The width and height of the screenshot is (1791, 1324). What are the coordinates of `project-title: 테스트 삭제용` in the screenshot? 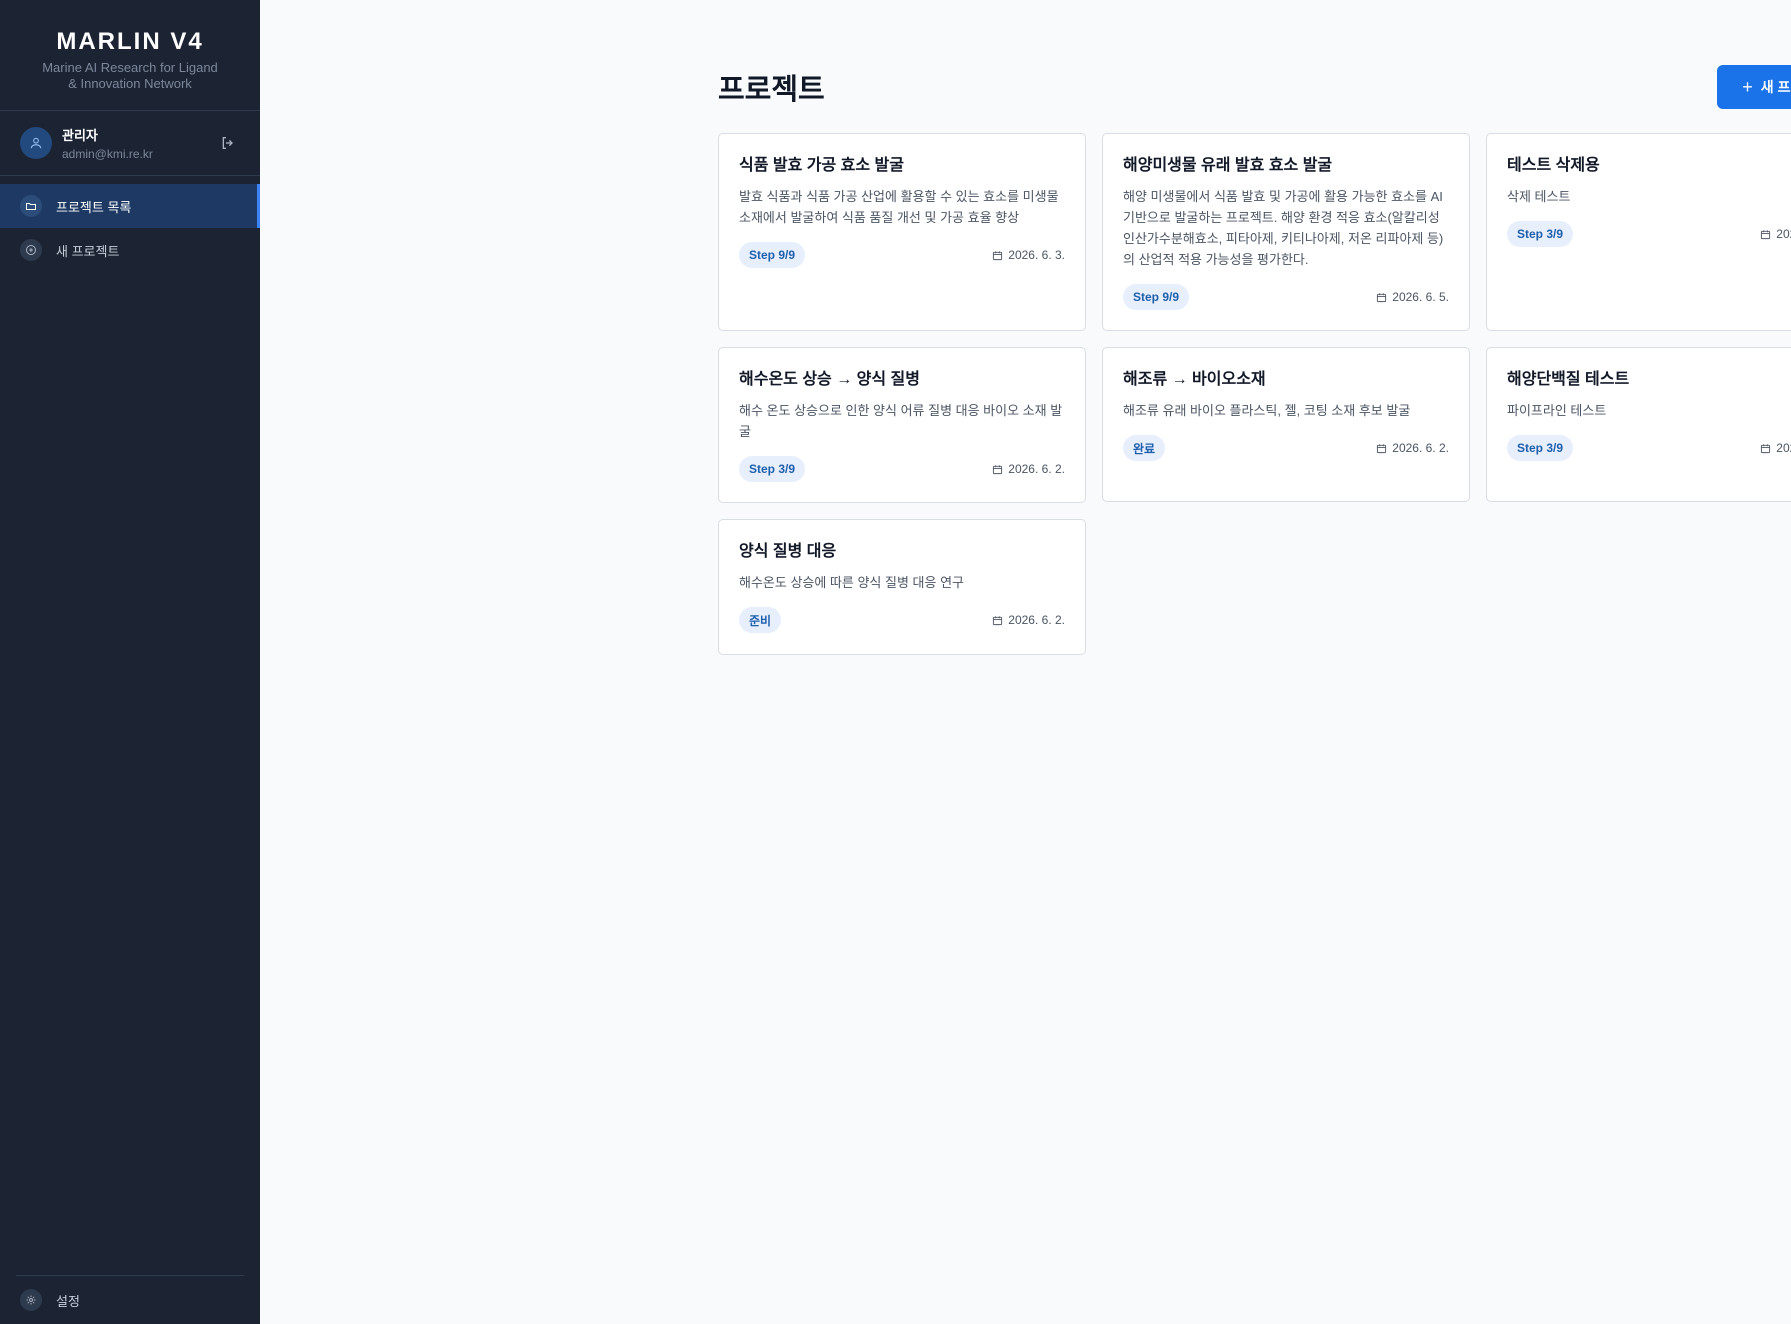 It's located at (1553, 165).